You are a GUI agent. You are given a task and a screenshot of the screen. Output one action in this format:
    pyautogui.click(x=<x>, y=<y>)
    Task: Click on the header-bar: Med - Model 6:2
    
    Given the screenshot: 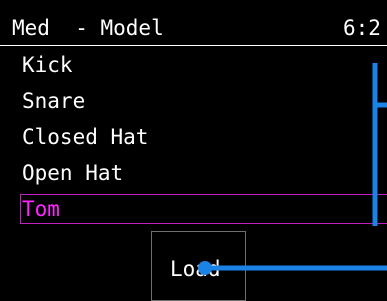 What is the action you would take?
    pyautogui.click(x=193, y=22)
    